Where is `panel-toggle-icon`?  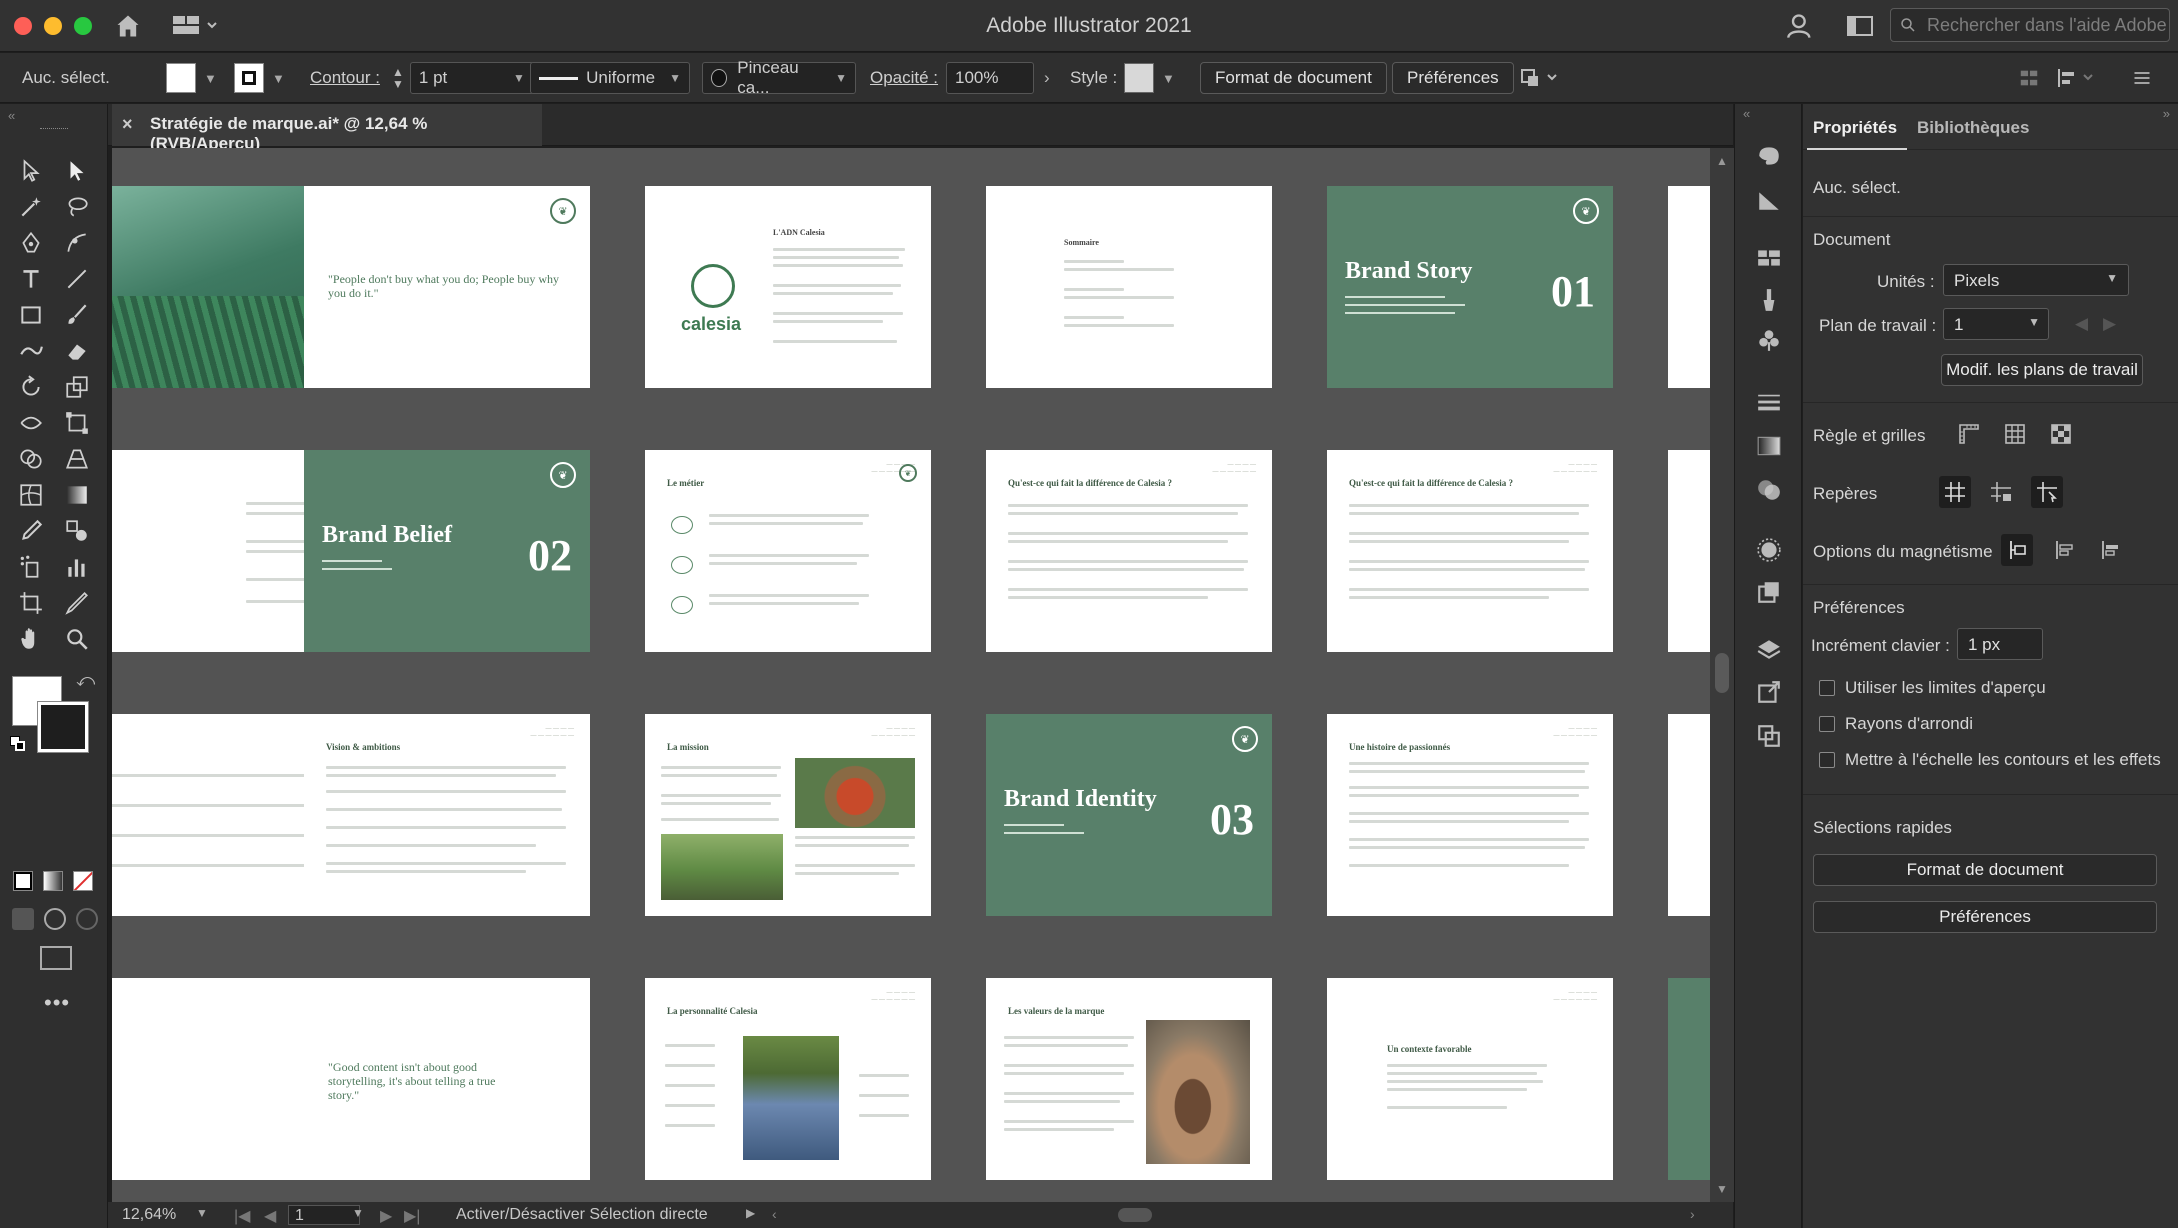
panel-toggle-icon is located at coordinates (1860, 26).